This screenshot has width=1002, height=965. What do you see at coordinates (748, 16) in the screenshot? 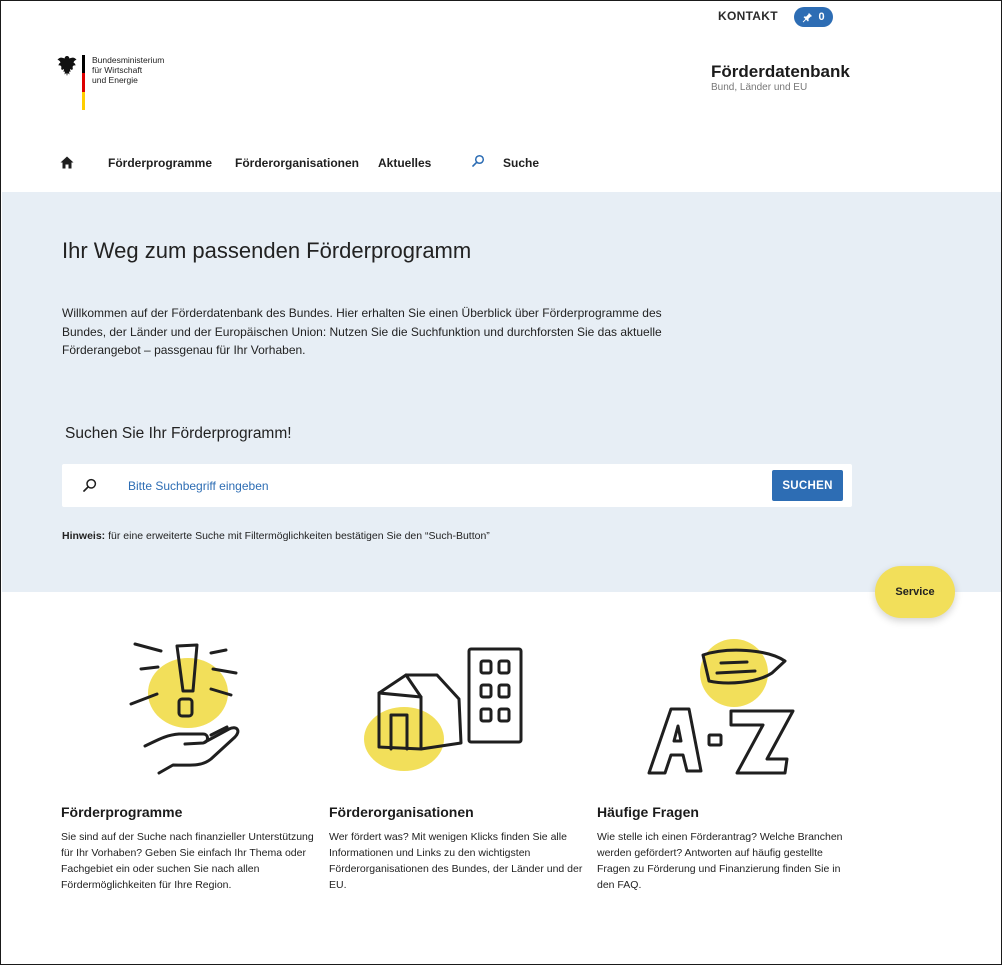
I see `kontakt-link: KONTAKT` at bounding box center [748, 16].